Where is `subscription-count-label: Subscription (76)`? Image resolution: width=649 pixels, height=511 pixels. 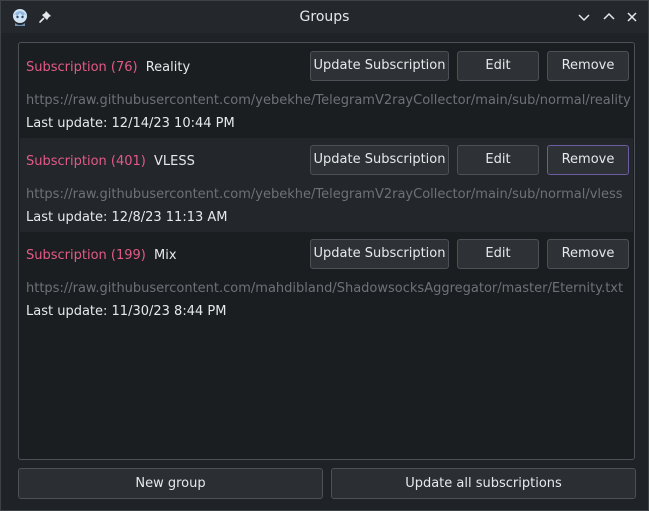
subscription-count-label: Subscription (76) is located at coordinates (82, 67).